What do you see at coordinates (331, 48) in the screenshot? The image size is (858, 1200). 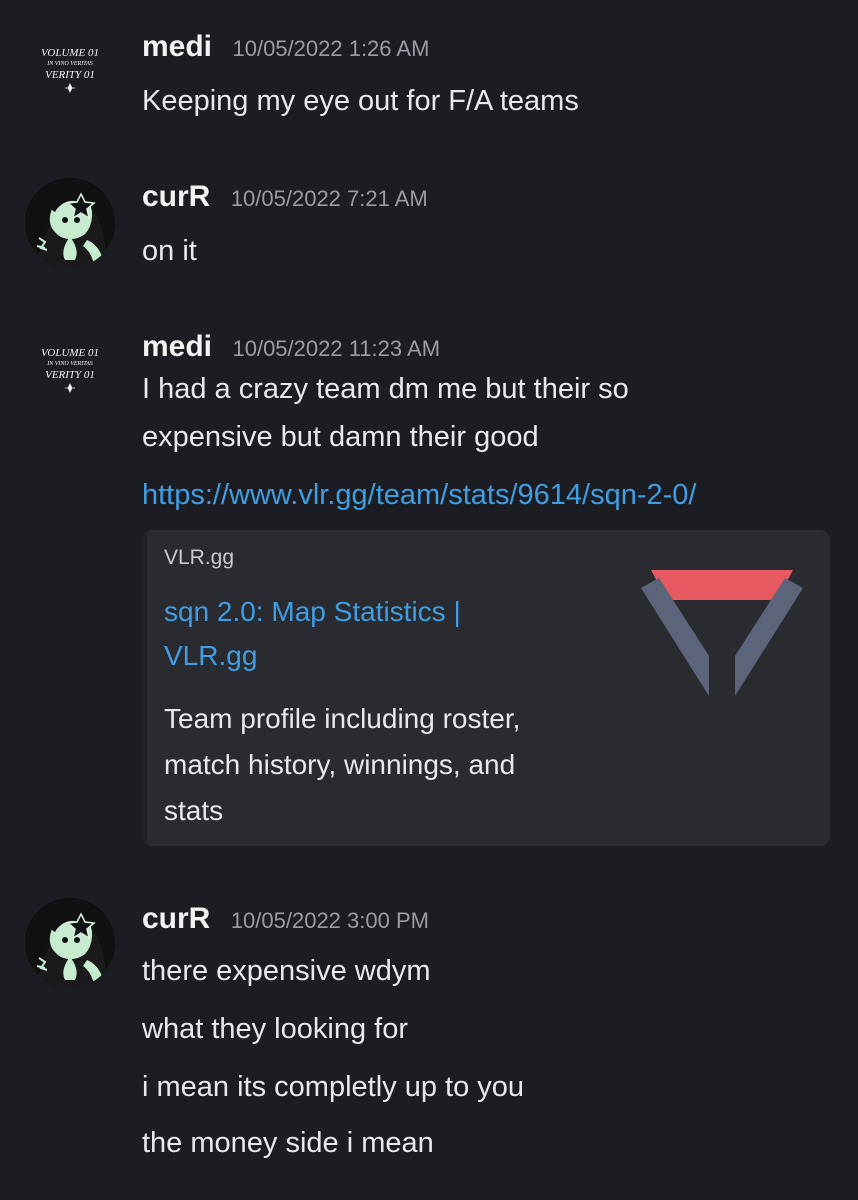 I see `timestamp: 10/05/2022 1:26 AM` at bounding box center [331, 48].